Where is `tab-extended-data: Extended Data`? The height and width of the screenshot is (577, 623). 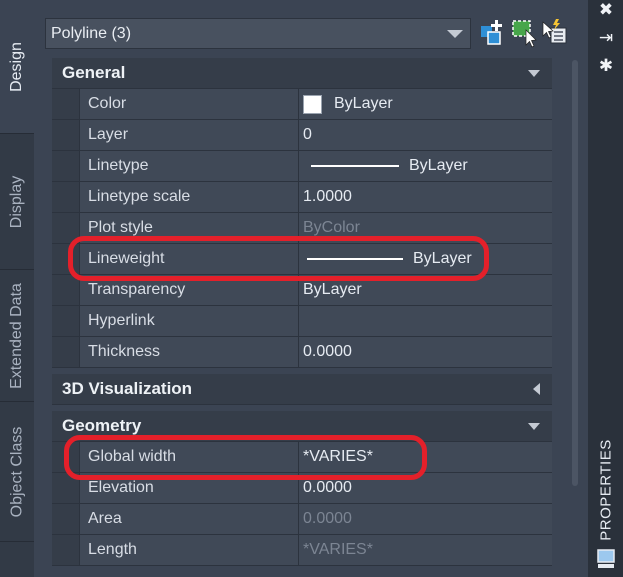 tab-extended-data: Extended Data is located at coordinates (17, 336).